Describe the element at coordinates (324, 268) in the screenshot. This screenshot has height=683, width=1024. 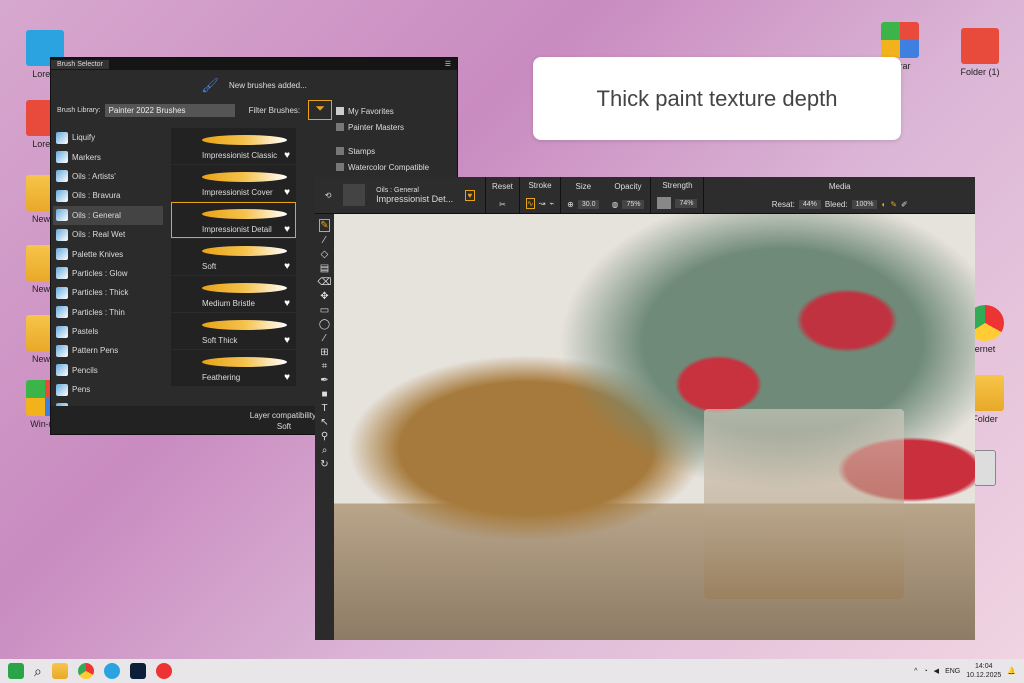
I see `gradient-icon: ▤` at that location.